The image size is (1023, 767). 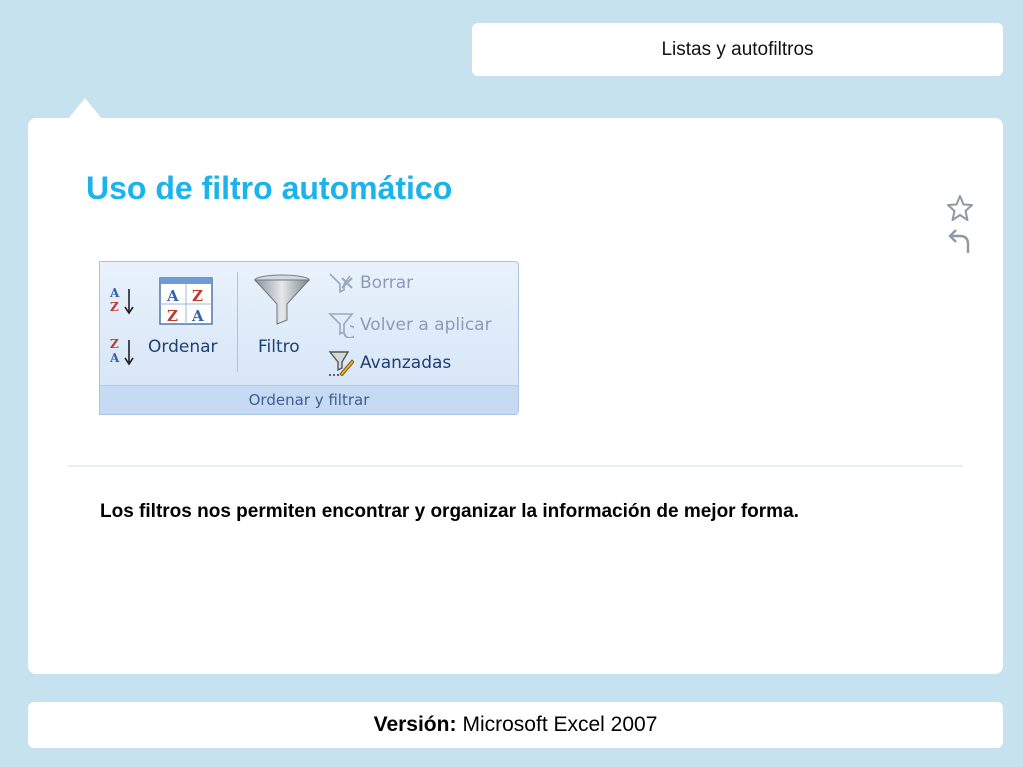 What do you see at coordinates (237, 322) in the screenshot?
I see `ribbon-separator` at bounding box center [237, 322].